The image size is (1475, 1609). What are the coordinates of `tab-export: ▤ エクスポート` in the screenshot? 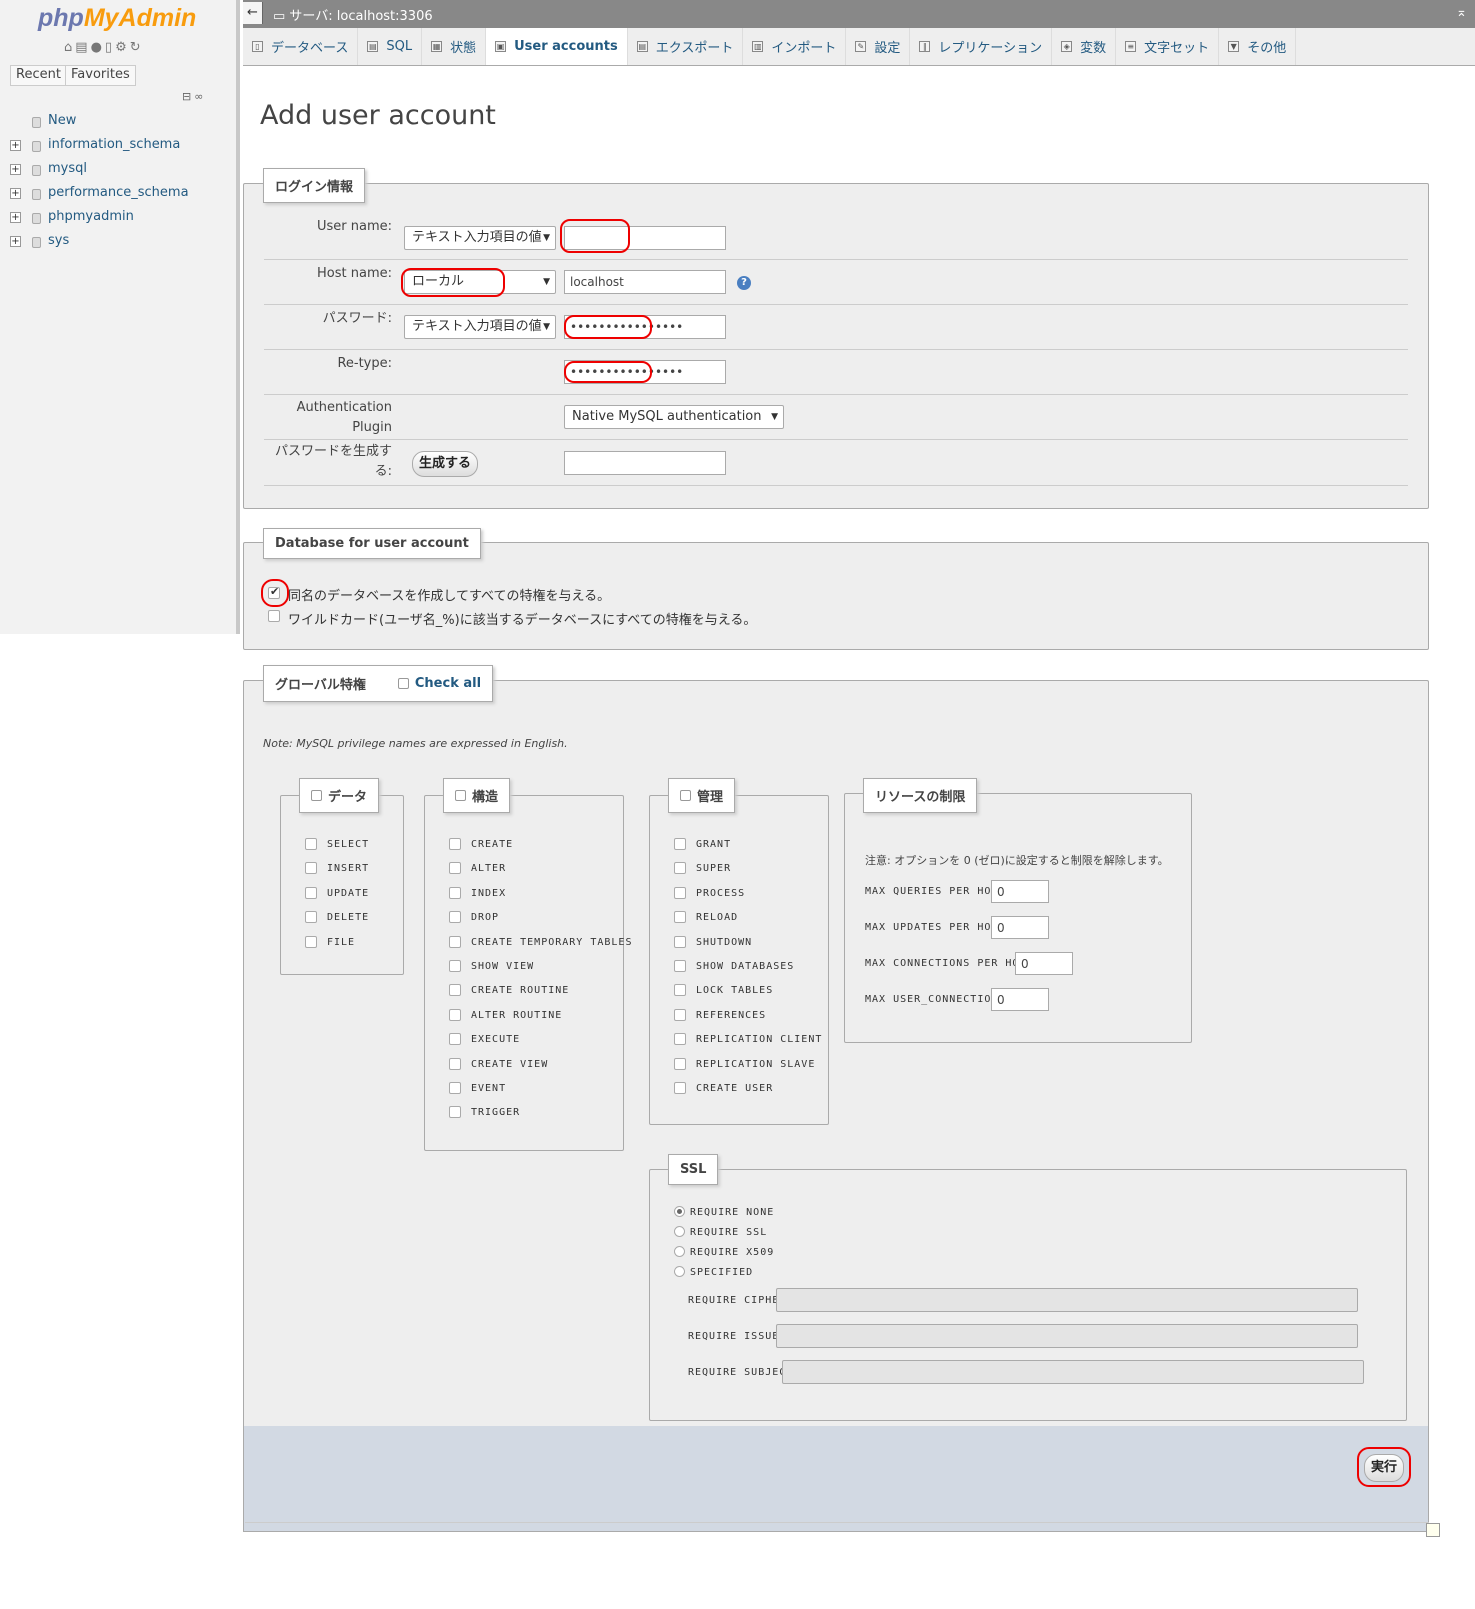 It's located at (686, 46).